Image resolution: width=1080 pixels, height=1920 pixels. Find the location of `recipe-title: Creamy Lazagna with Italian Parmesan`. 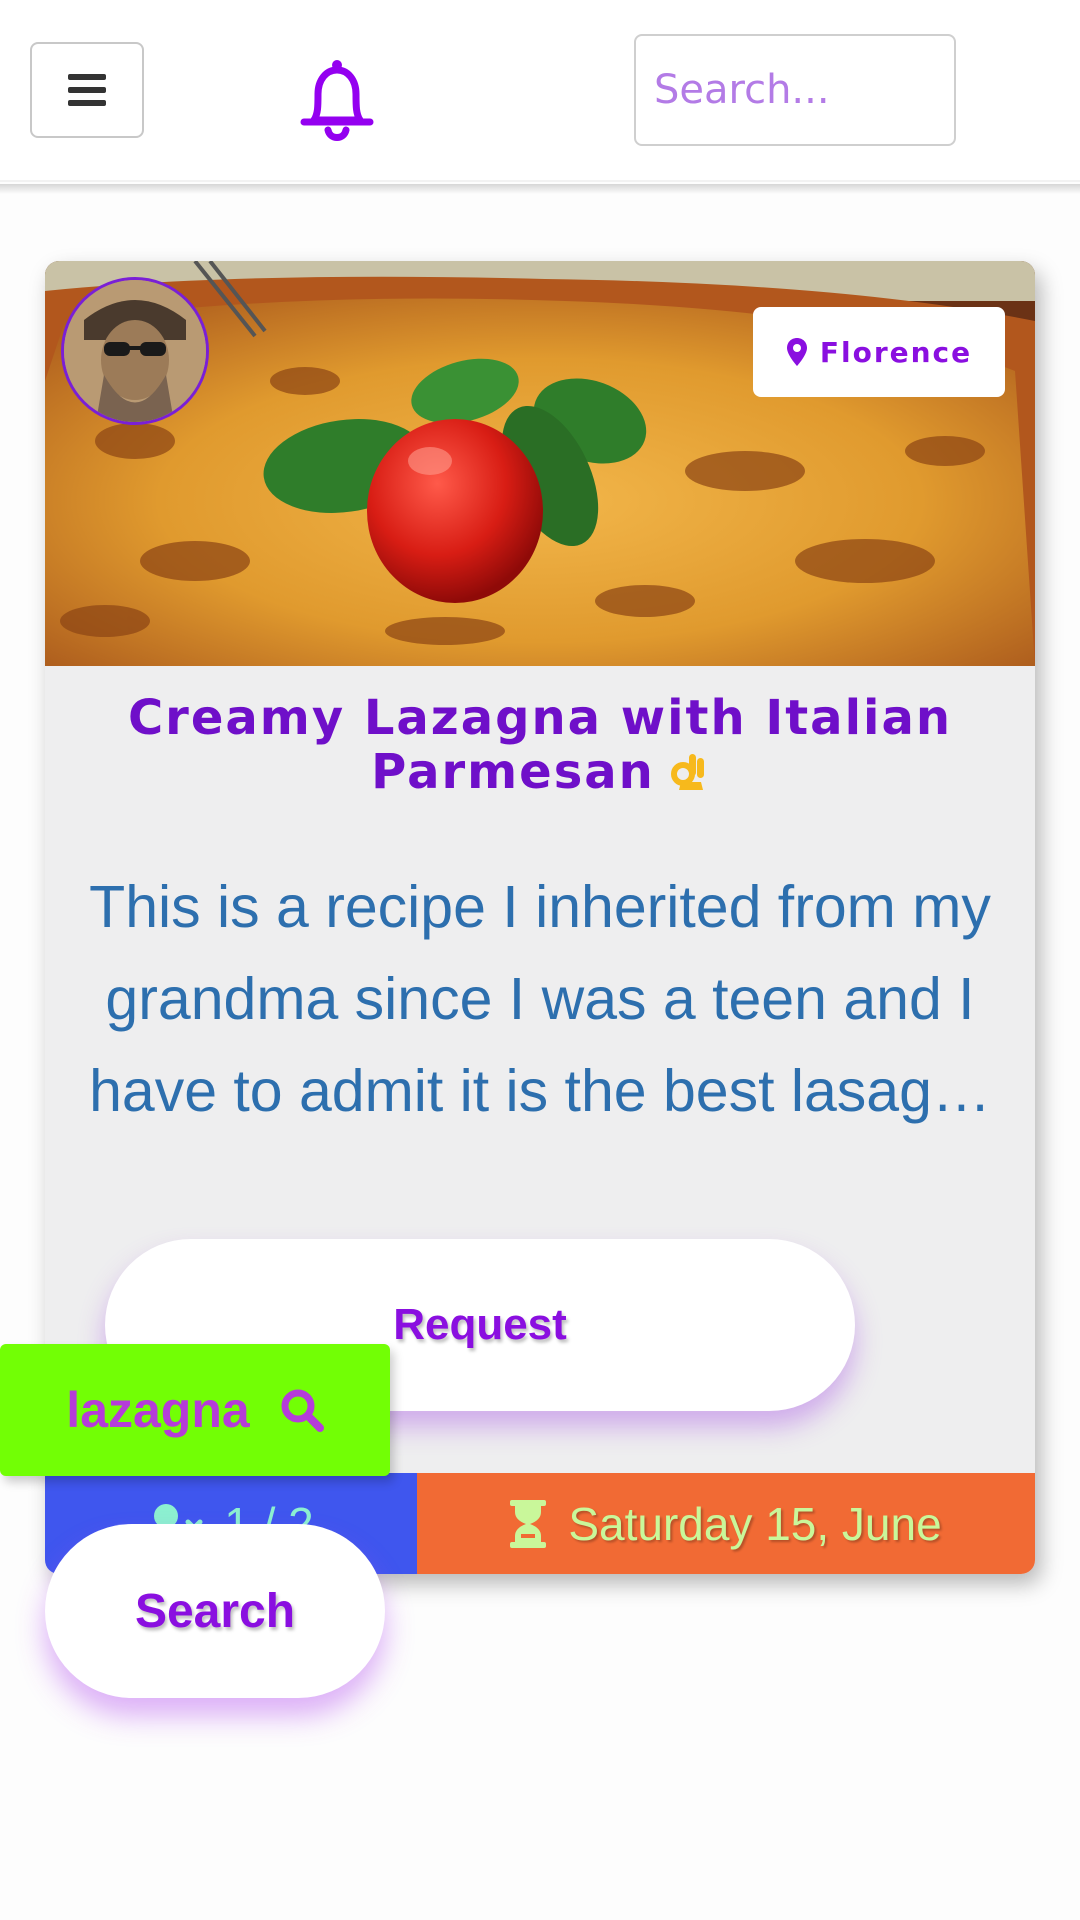

recipe-title: Creamy Lazagna with Italian Parmesan is located at coordinates (540, 745).